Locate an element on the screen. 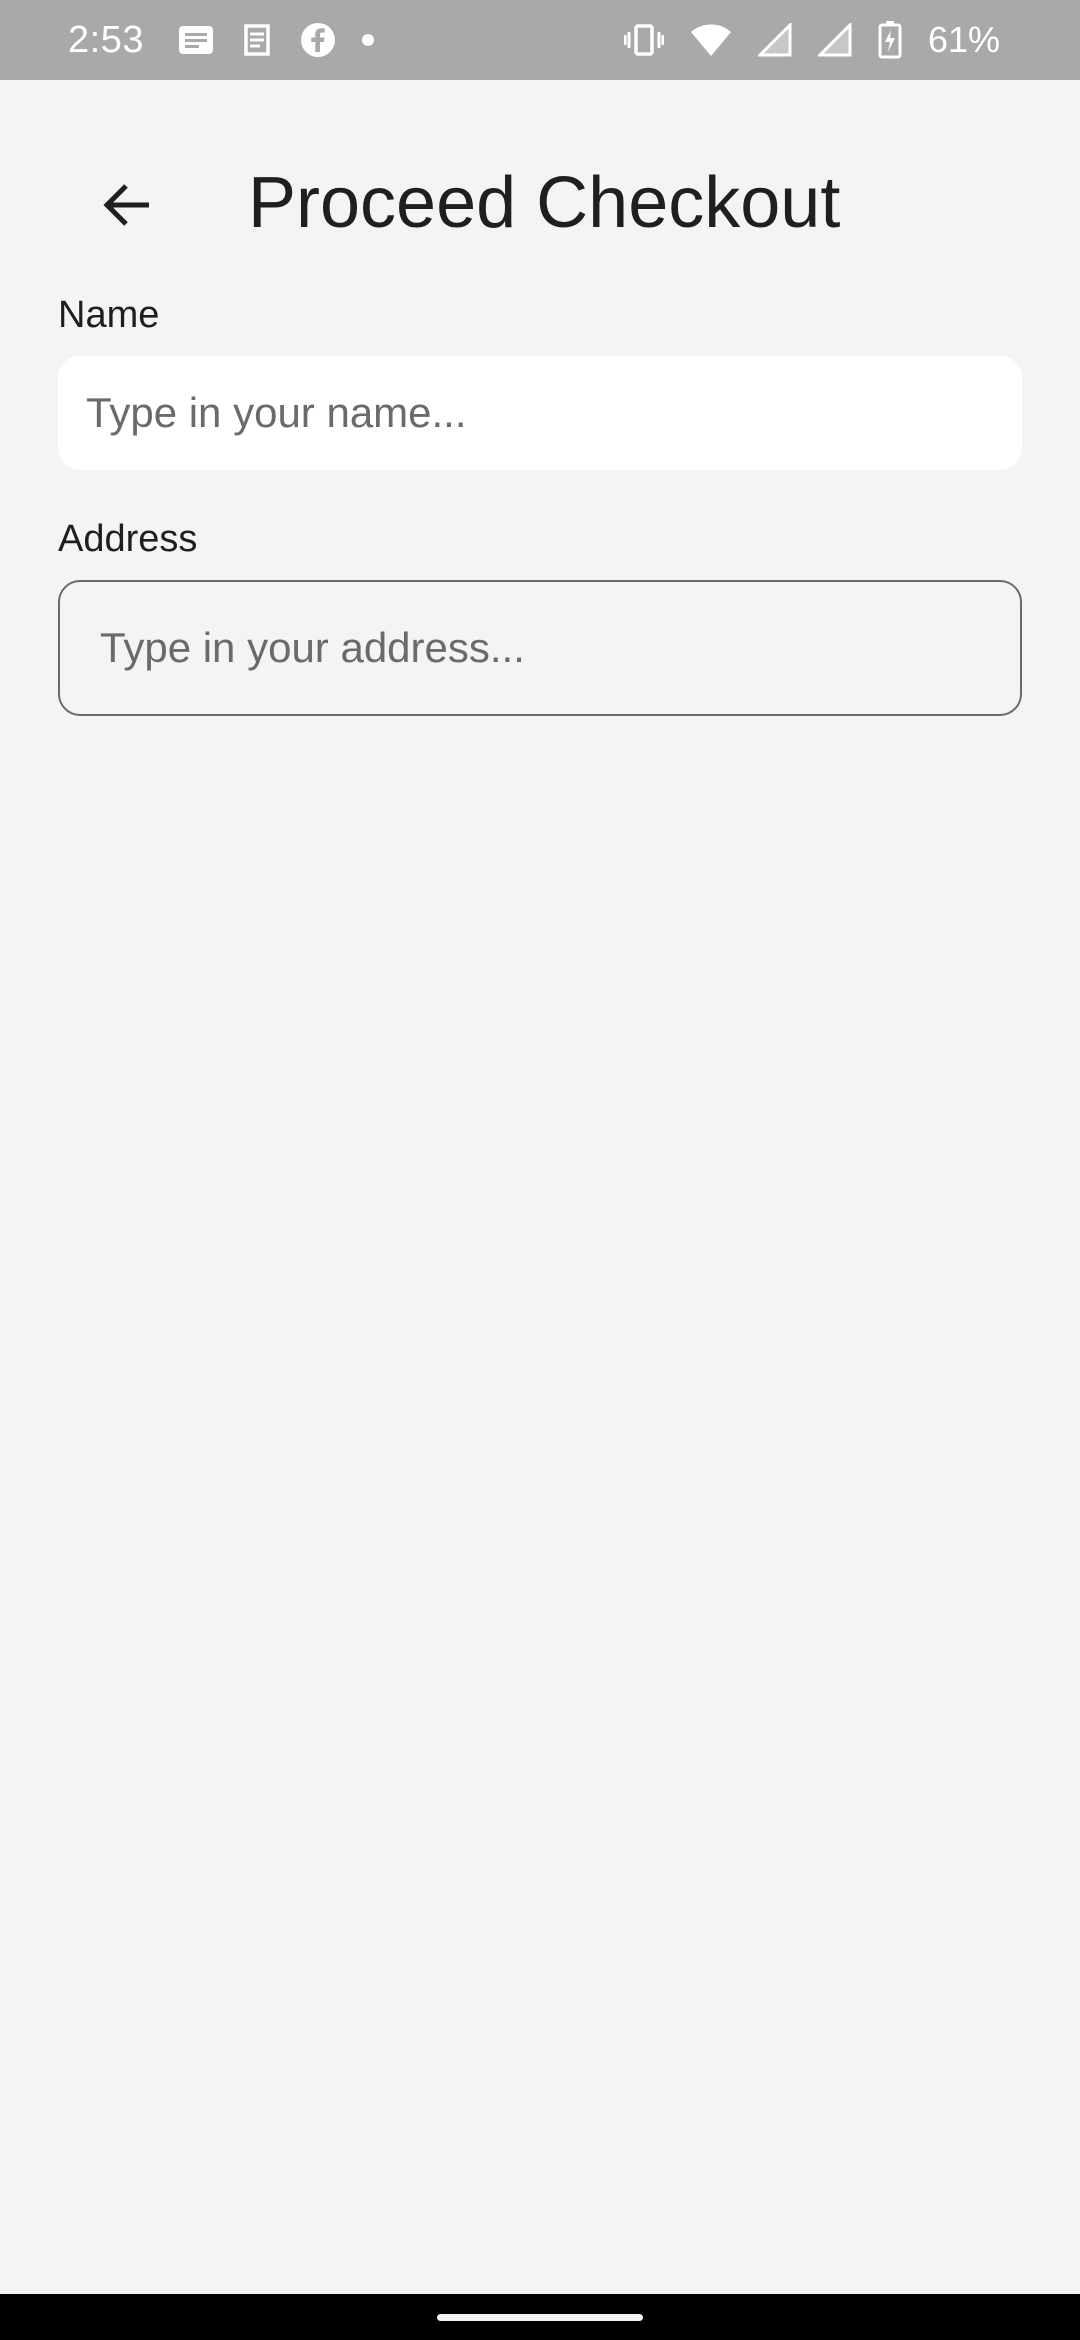 This screenshot has width=1080, height=2340. status-bar-left: 2:53 is located at coordinates (221, 40).